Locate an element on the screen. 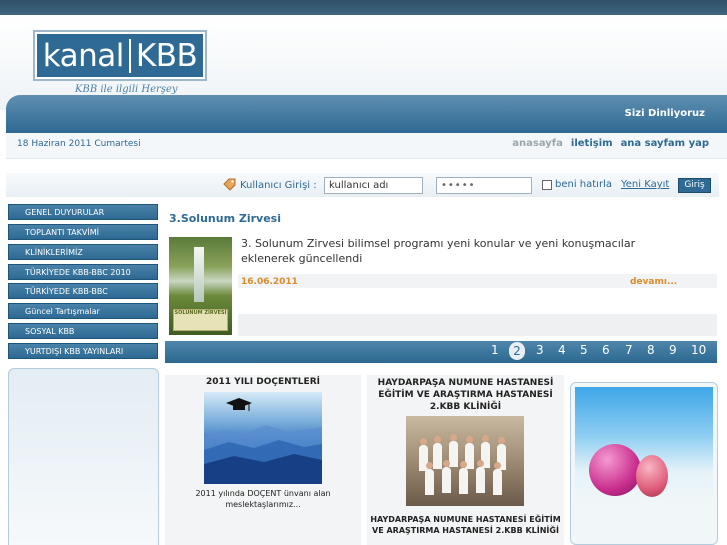 This screenshot has height=545, width=727. top-links: anasayfa iletişim ana sayfam yap is located at coordinates (606, 143).